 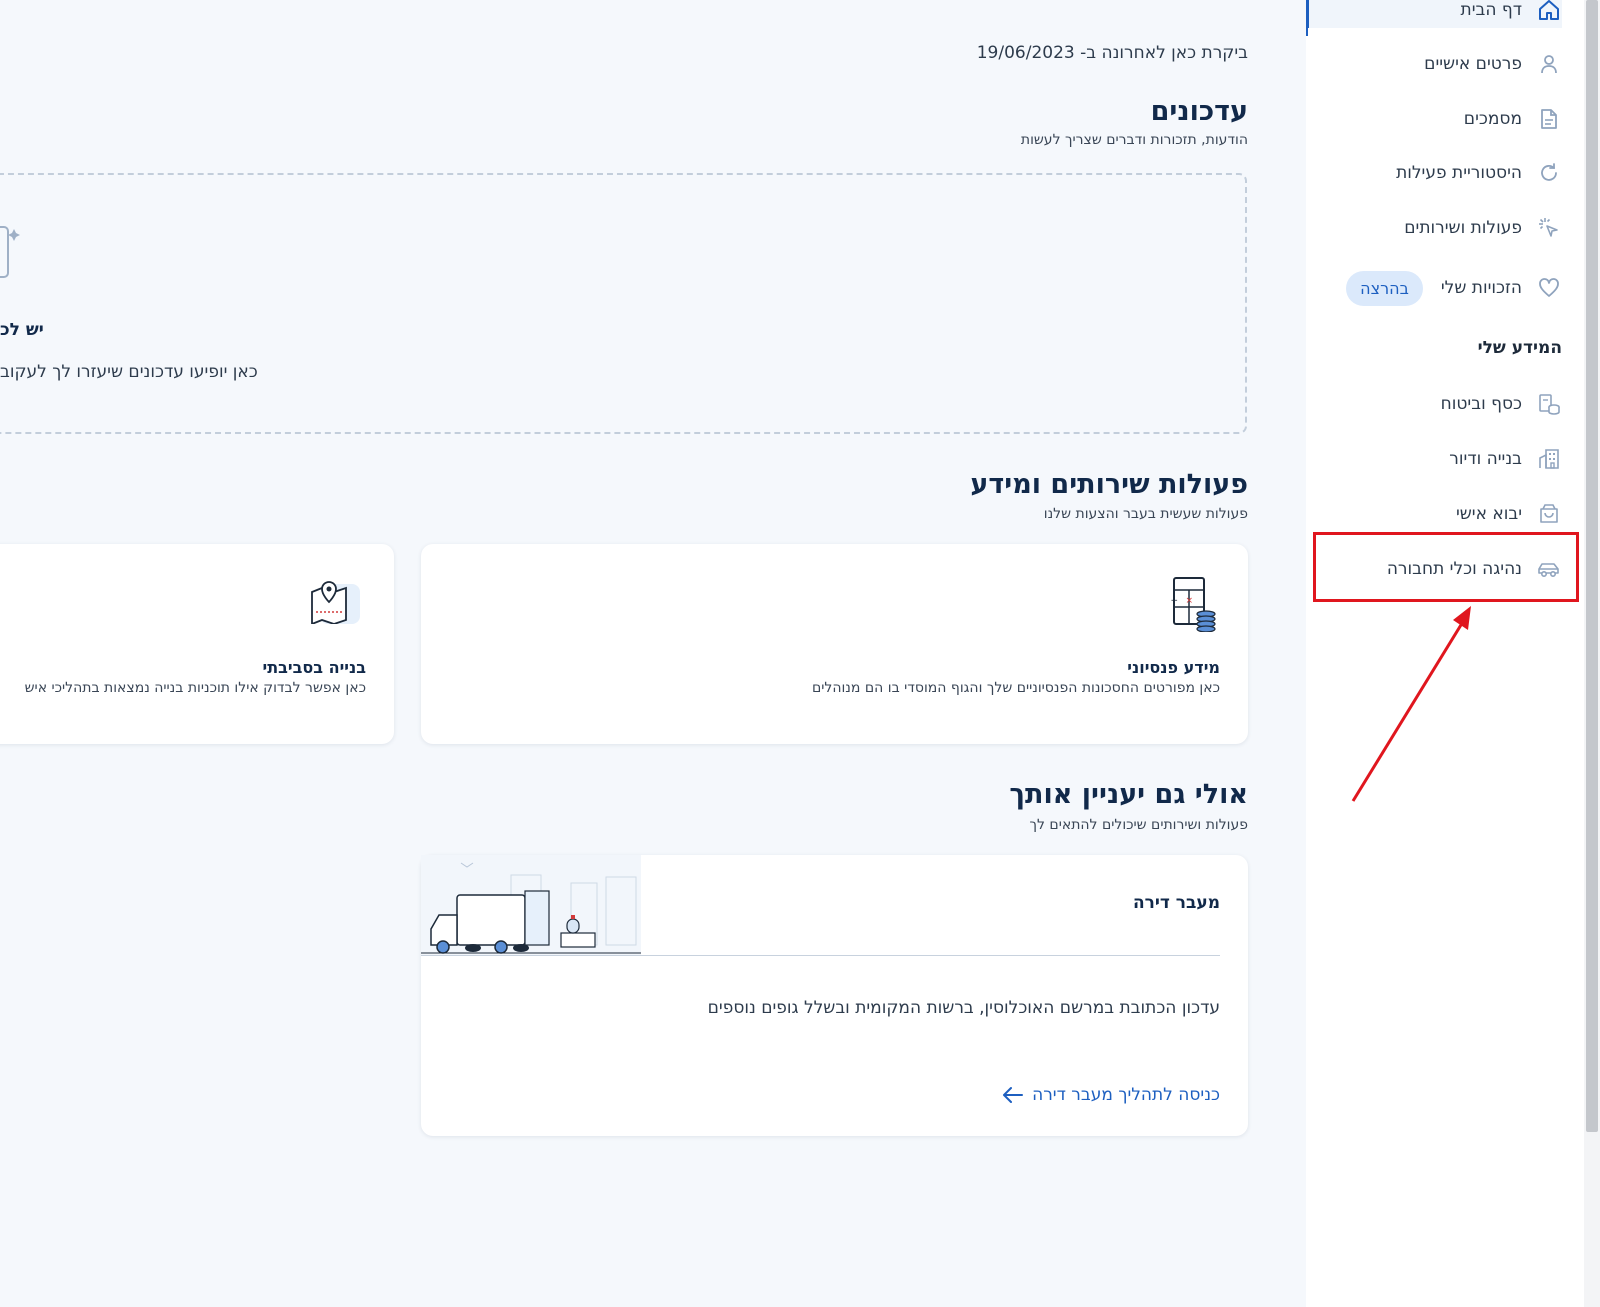 I want to click on sidebar-item-construction-housing: בנייה ודיור, so click(x=1434, y=459).